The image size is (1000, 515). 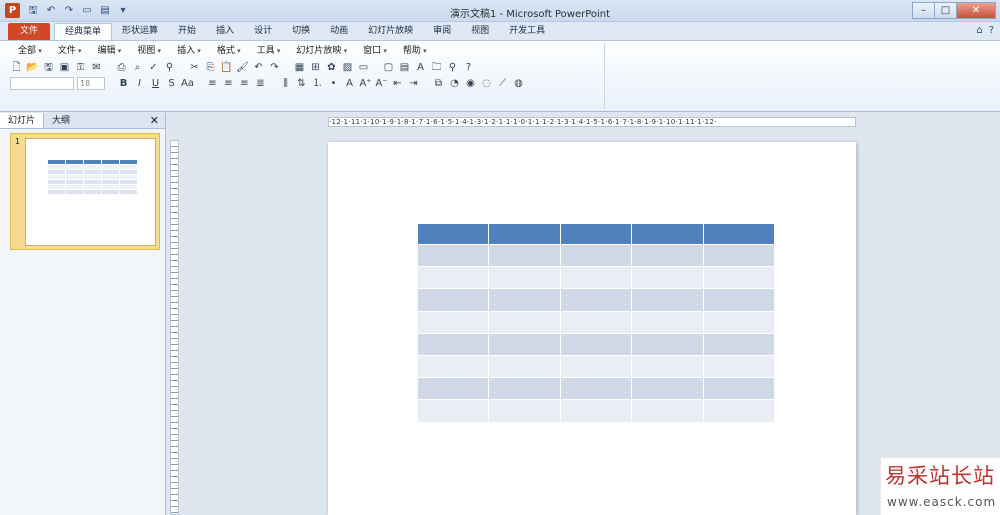 I want to click on undo-icon: ↶, so click(x=258, y=67).